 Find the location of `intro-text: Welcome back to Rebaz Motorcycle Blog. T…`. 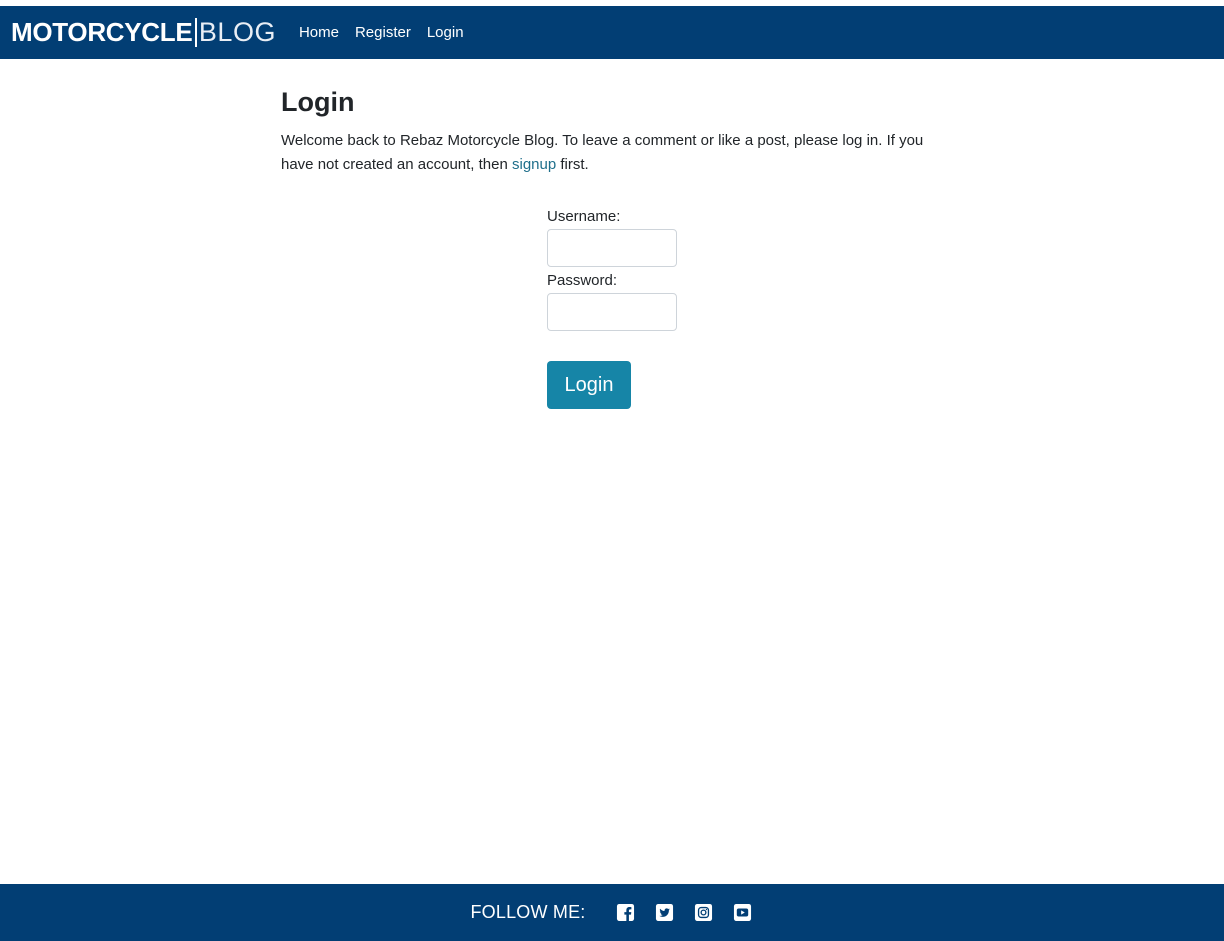

intro-text: Welcome back to Rebaz Motorcycle Blog. T… is located at coordinates (611, 153).